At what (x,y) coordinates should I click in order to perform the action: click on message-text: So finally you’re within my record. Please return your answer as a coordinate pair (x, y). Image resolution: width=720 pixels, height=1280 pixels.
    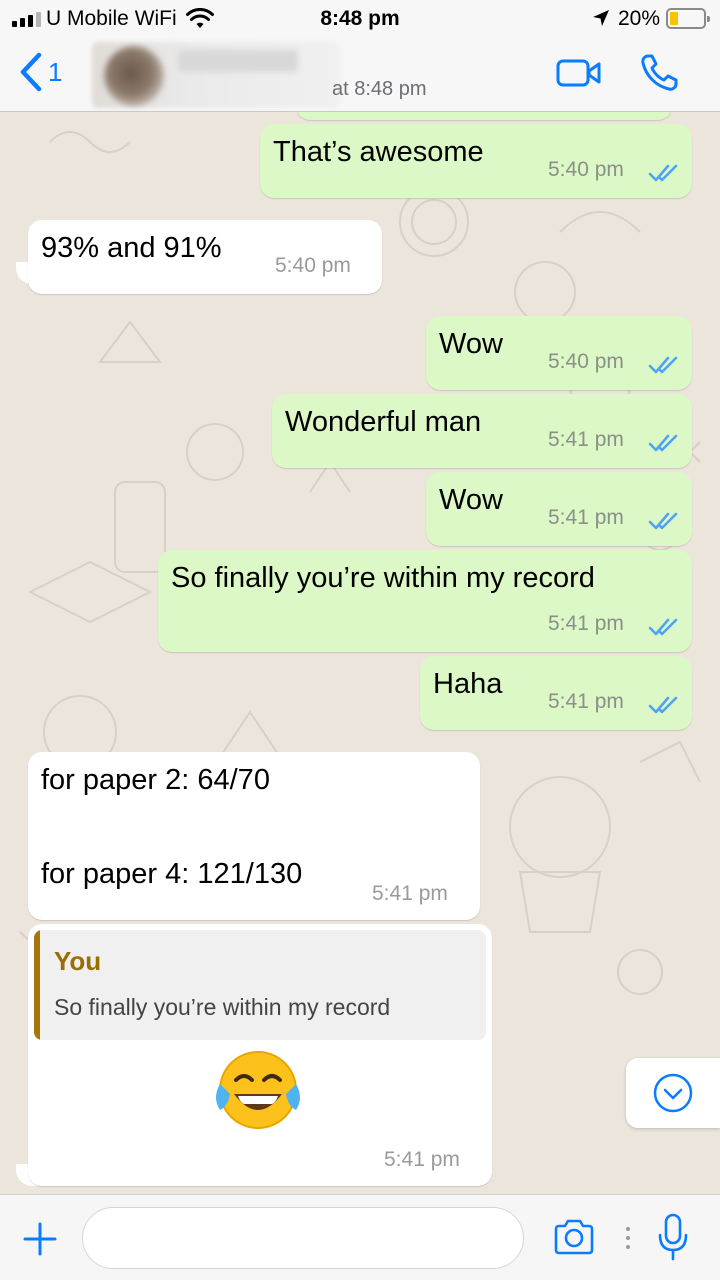
    Looking at the image, I should click on (383, 578).